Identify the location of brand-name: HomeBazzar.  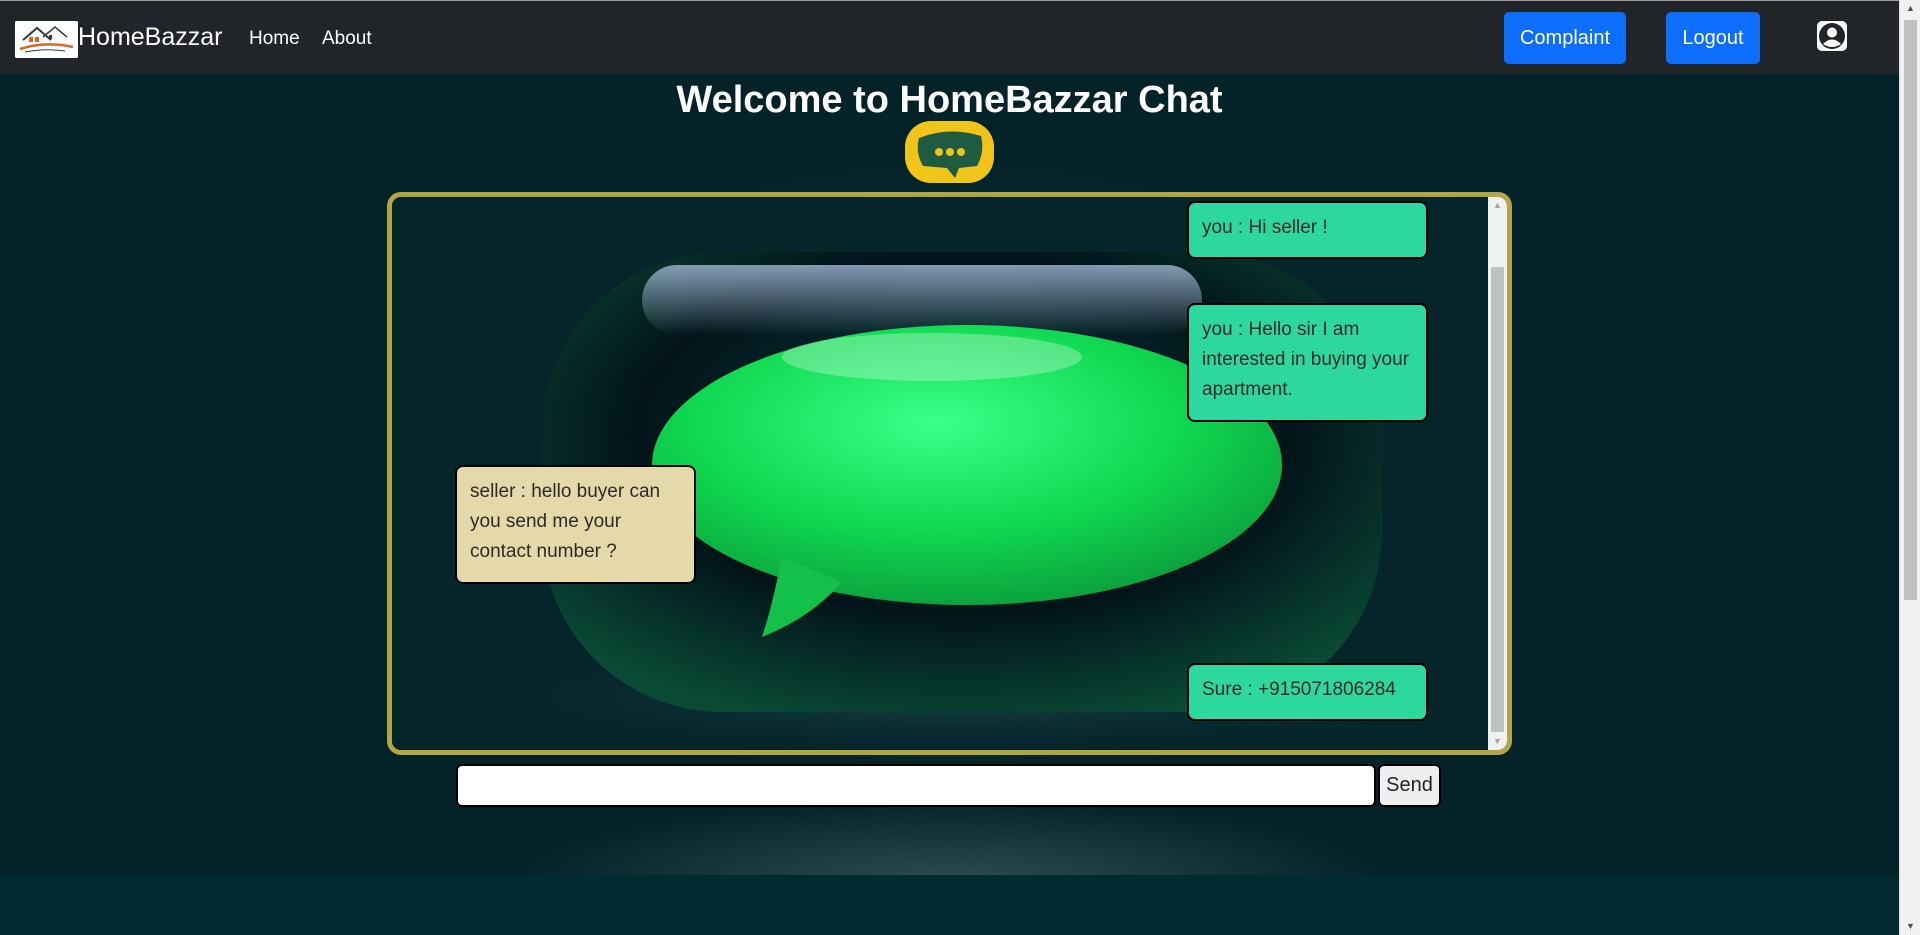
(150, 37).